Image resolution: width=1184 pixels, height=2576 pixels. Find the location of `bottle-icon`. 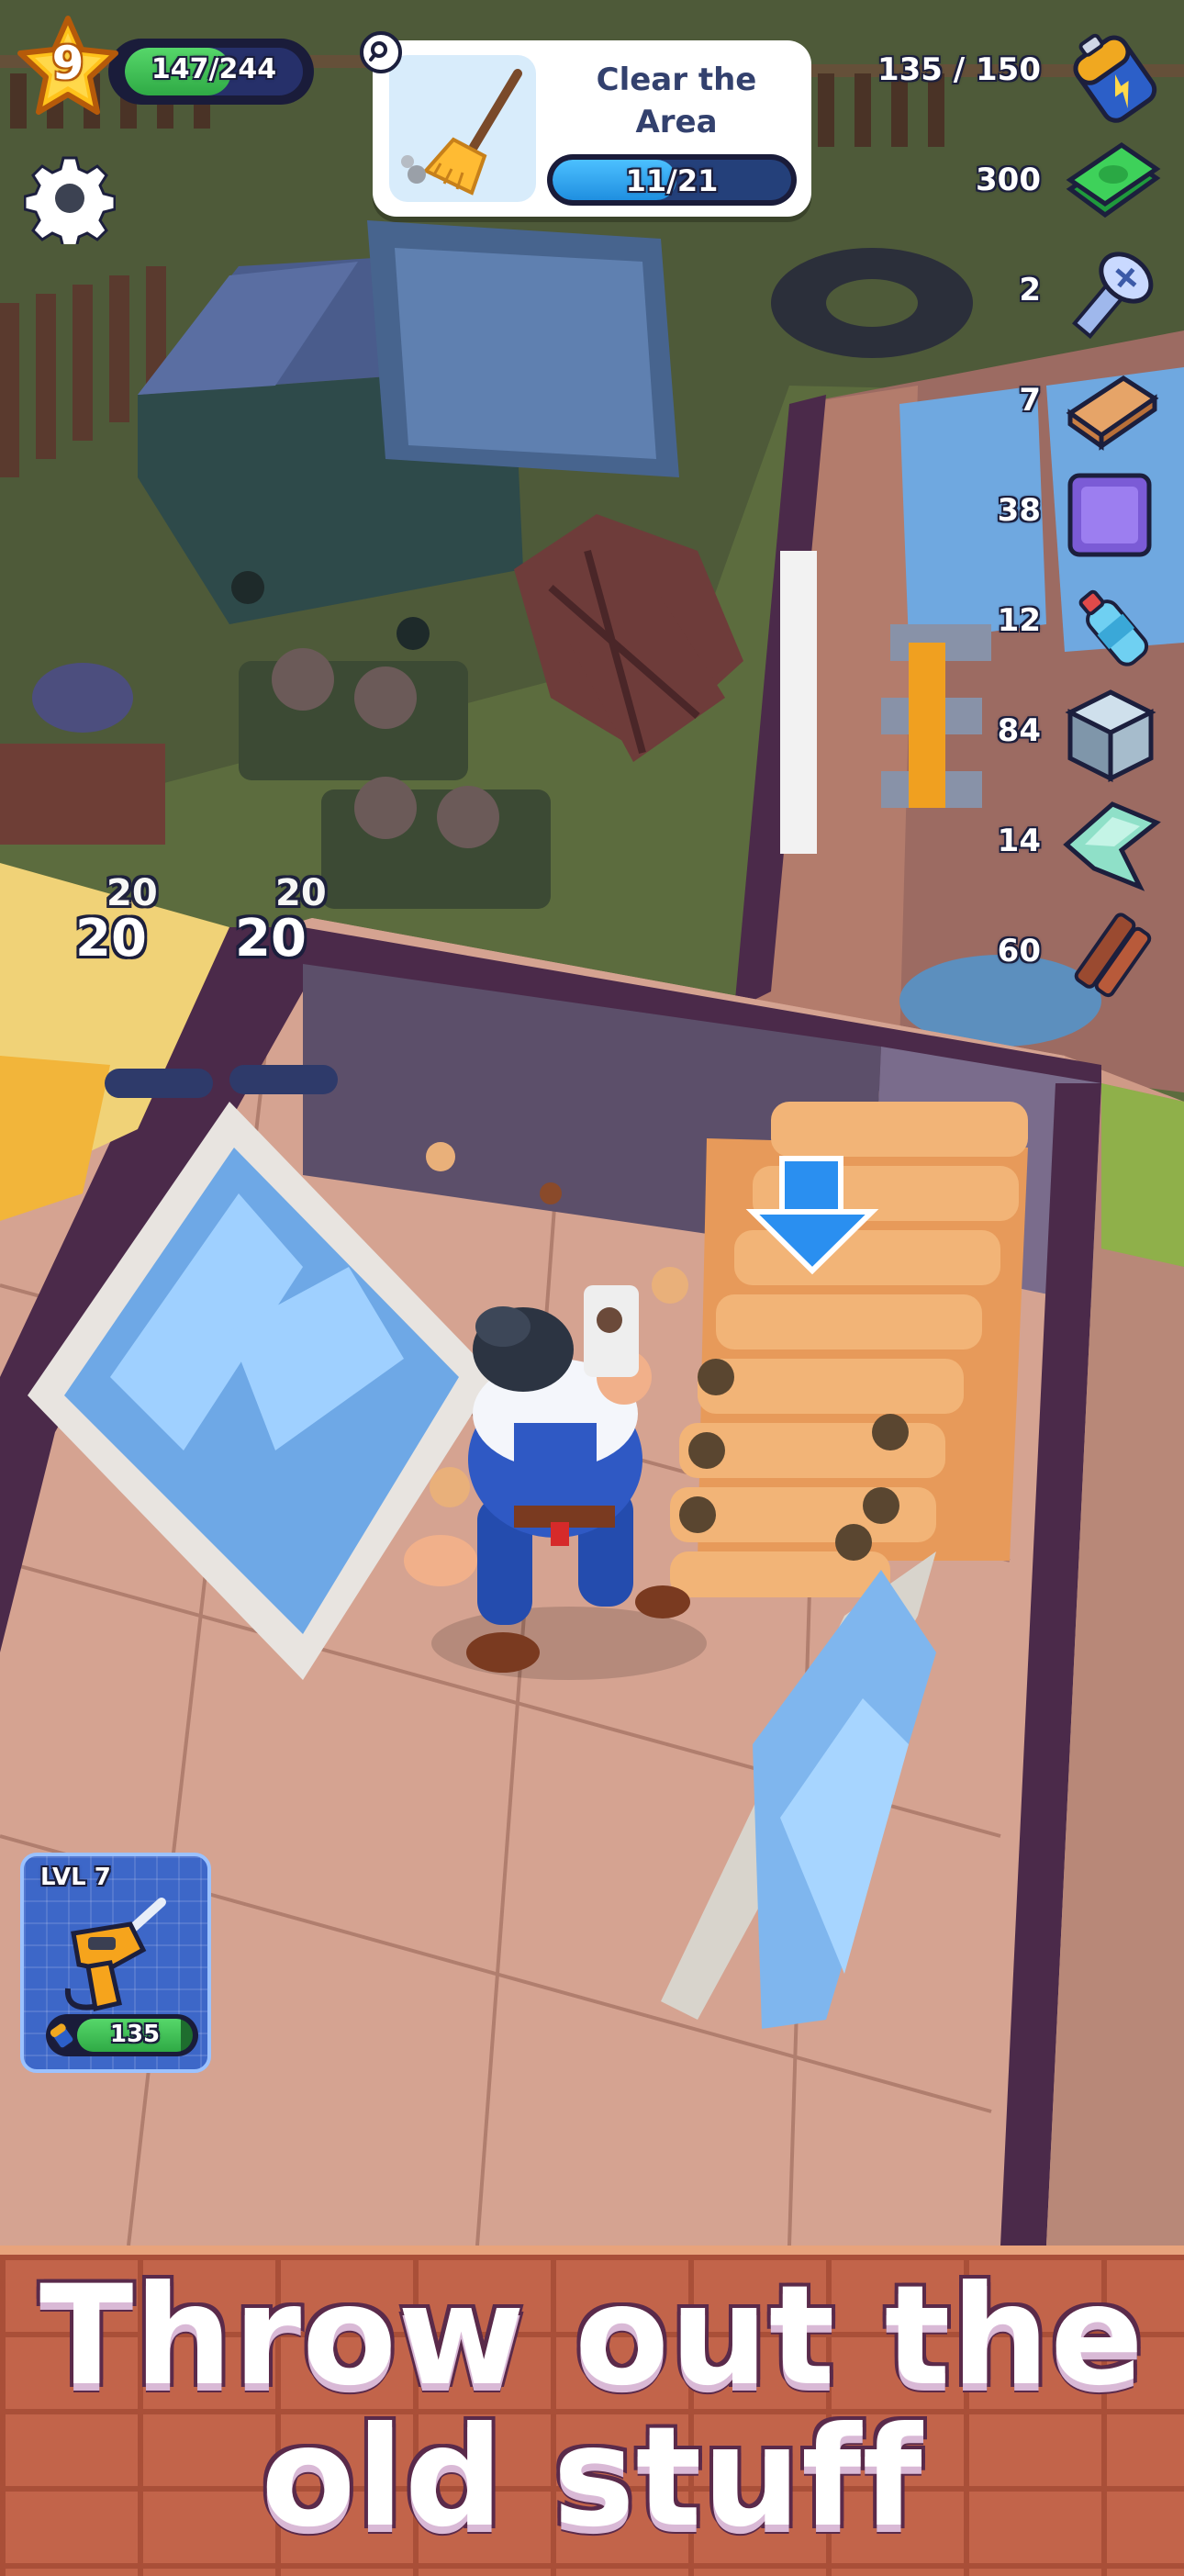

bottle-icon is located at coordinates (1113, 627).